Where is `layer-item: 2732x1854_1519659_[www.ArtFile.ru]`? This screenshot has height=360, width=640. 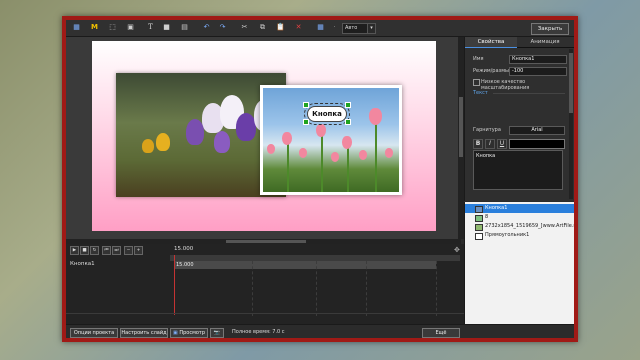 layer-item: 2732x1854_1519659_[www.ArtFile.ru] is located at coordinates (519, 226).